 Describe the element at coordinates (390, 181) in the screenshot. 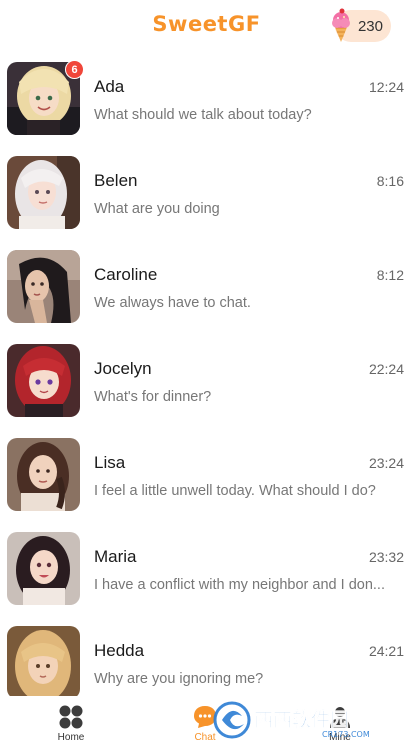

I see `chat-time: 8:16` at that location.